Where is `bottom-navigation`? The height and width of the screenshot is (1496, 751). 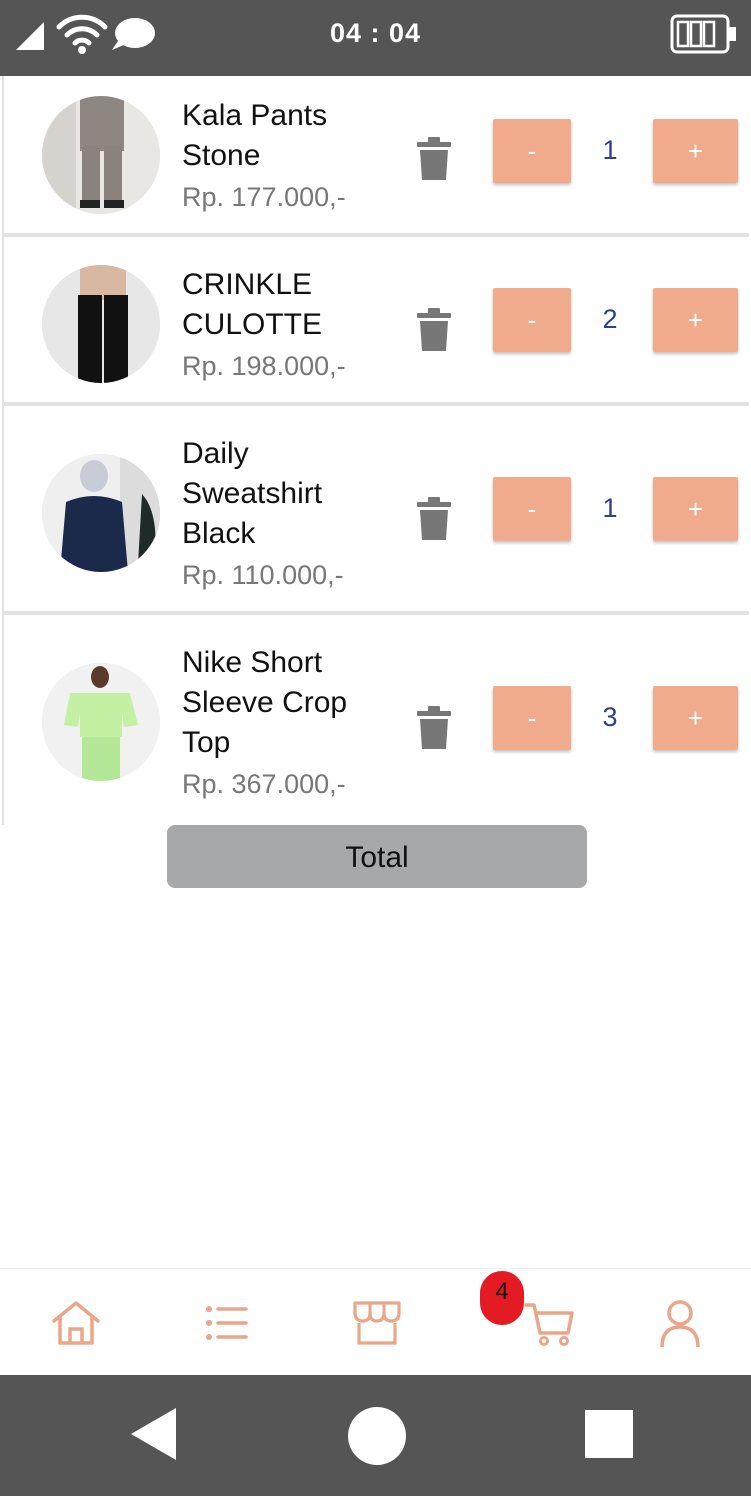 bottom-navigation is located at coordinates (375, 1321).